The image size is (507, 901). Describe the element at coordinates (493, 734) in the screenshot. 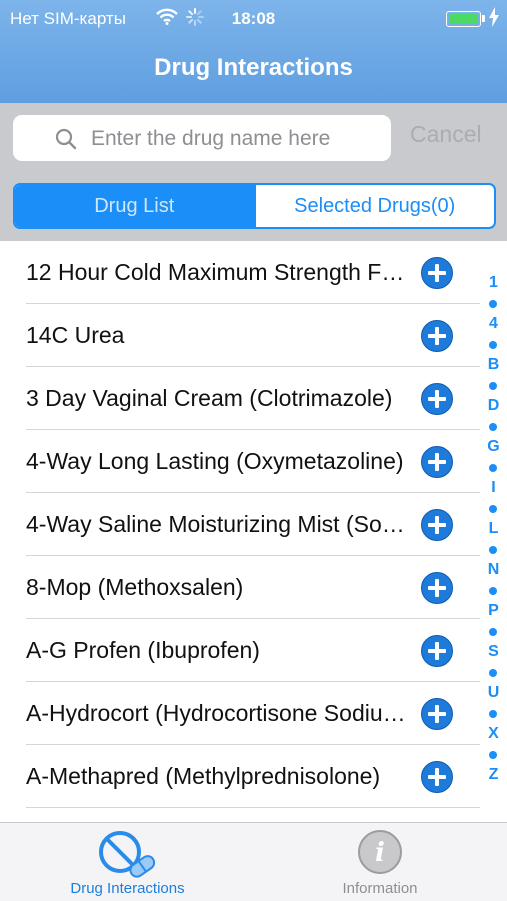

I see `index-letter: X` at that location.